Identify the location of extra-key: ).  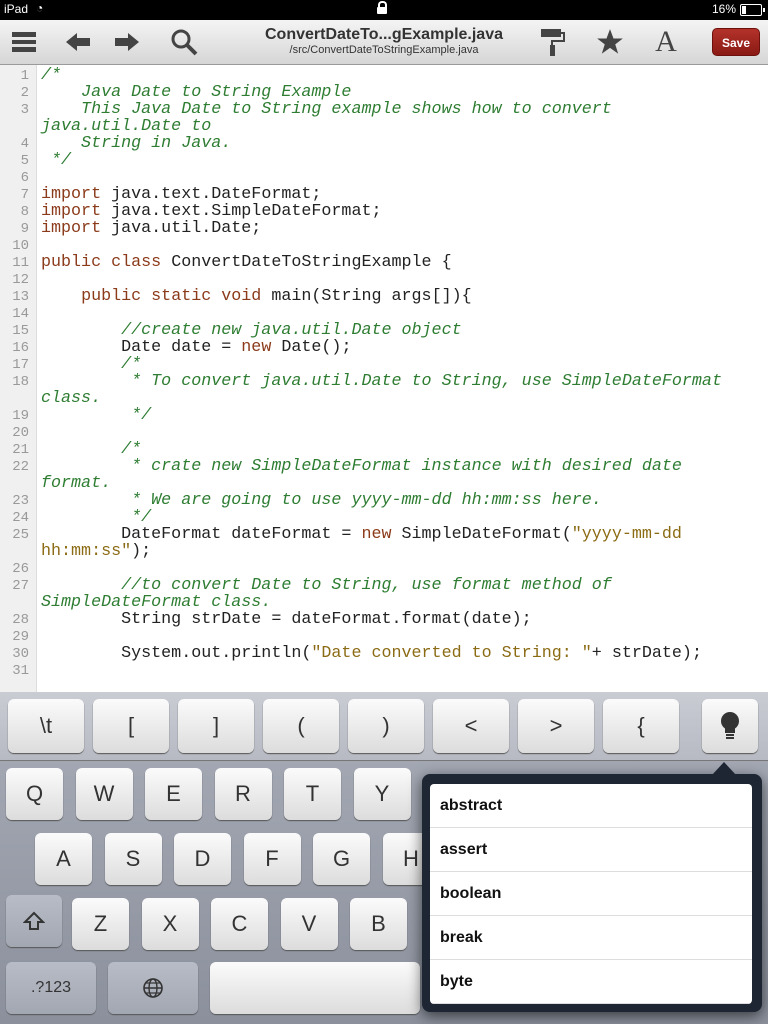
(386, 726).